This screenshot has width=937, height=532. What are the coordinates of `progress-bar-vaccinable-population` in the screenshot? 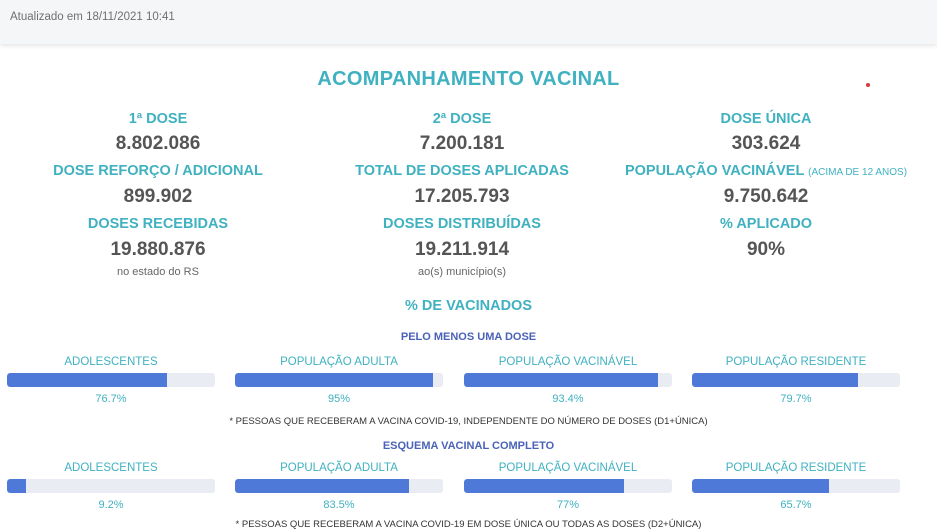 It's located at (568, 380).